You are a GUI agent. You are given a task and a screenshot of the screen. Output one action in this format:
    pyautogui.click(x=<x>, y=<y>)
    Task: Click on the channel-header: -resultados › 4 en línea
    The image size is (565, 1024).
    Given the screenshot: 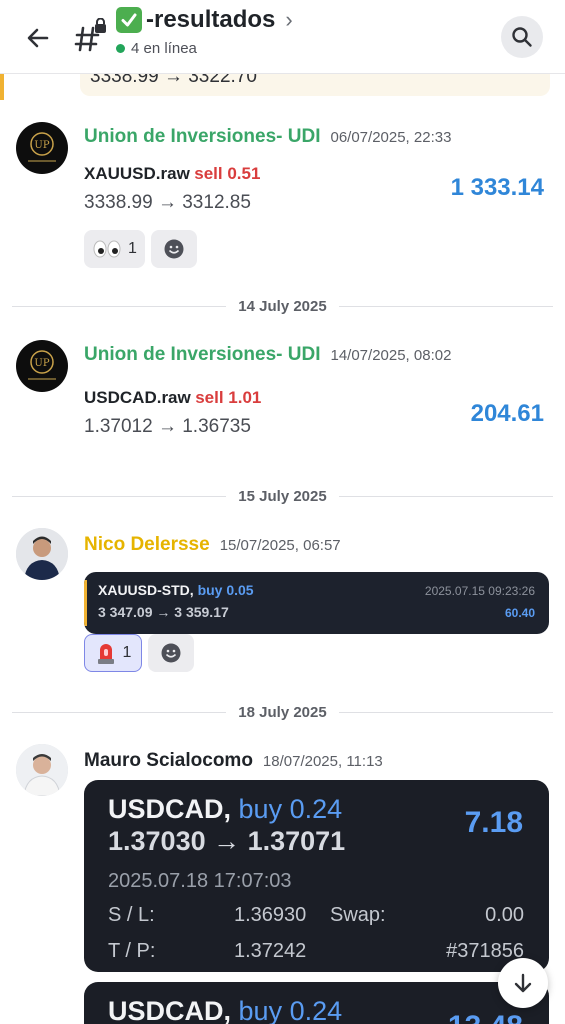 What is the action you would take?
    pyautogui.click(x=282, y=37)
    